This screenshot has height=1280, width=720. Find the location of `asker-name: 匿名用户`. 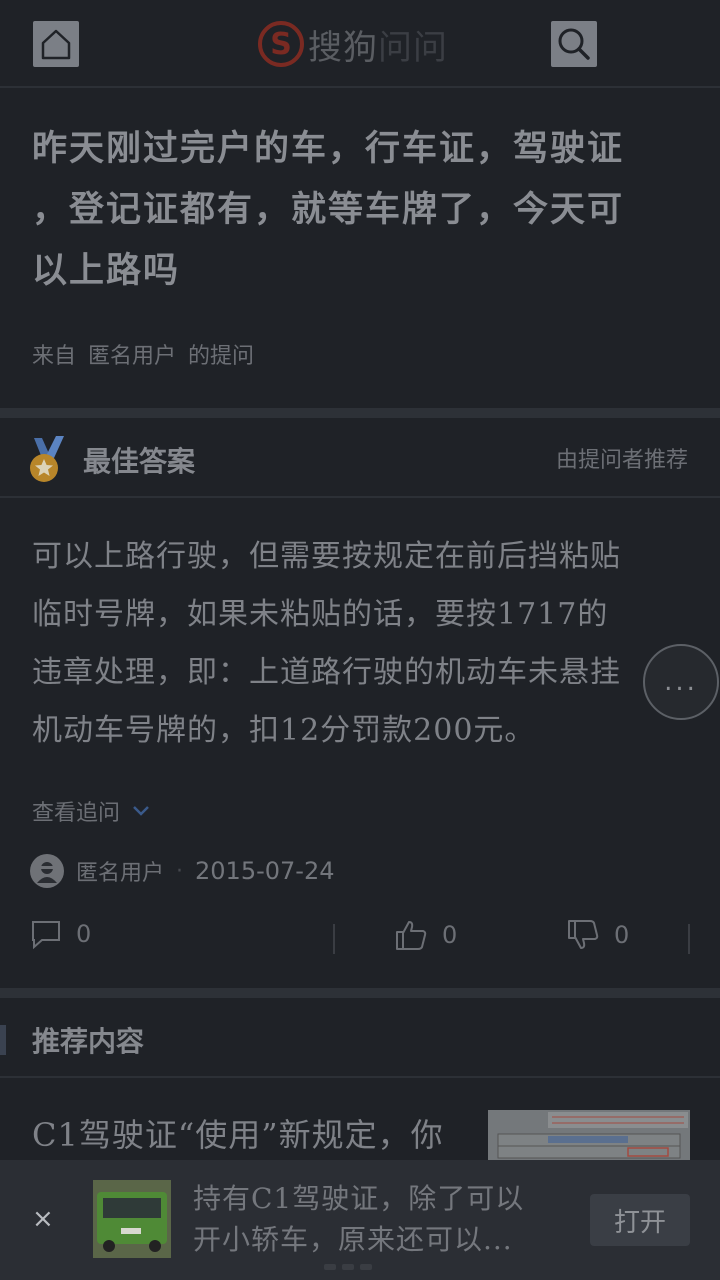

asker-name: 匿名用户 is located at coordinates (132, 356).